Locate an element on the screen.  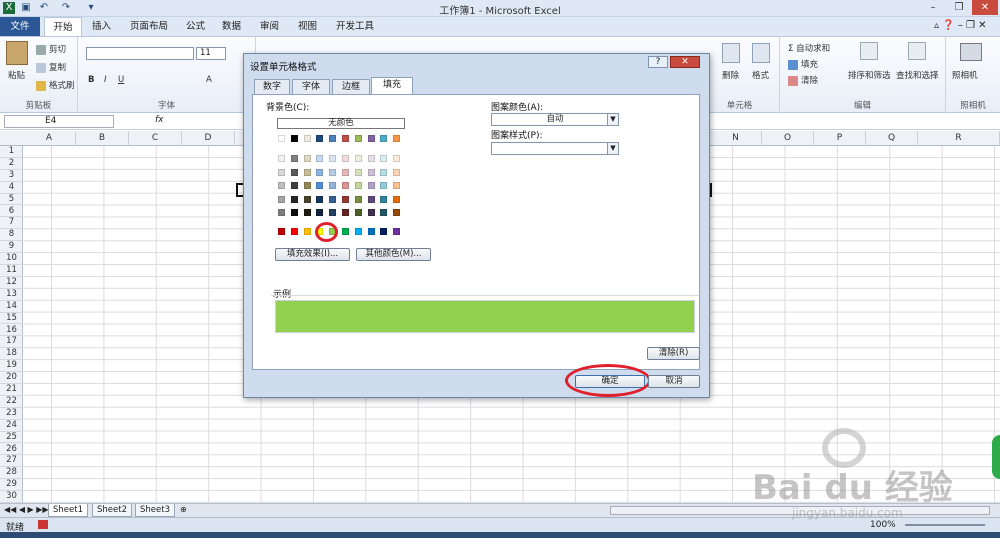
clear-button: 清除 is located at coordinates (803, 80).